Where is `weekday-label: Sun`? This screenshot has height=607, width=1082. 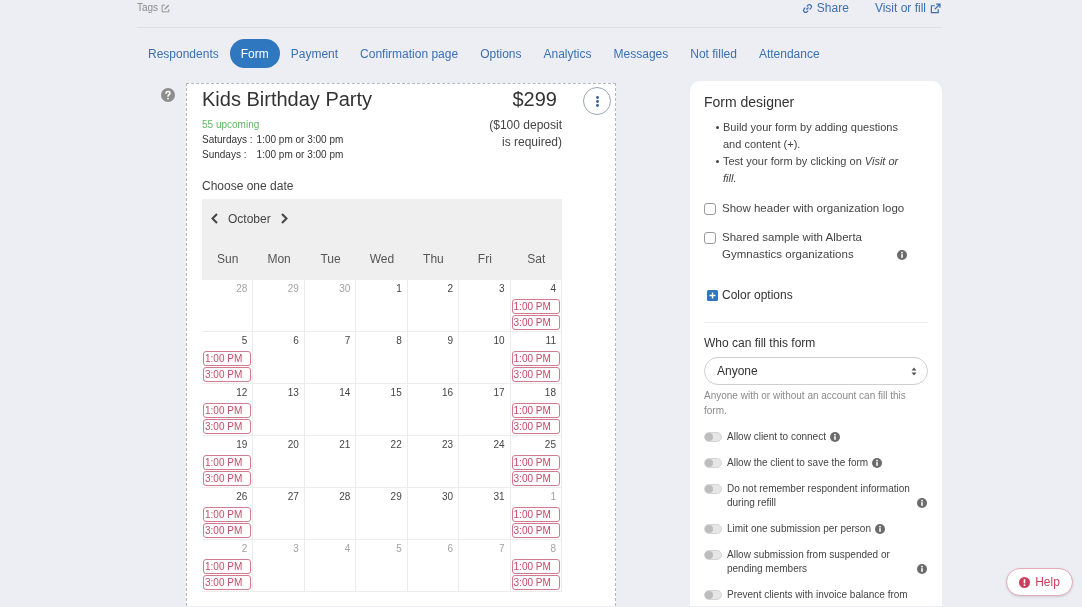 weekday-label: Sun is located at coordinates (228, 259).